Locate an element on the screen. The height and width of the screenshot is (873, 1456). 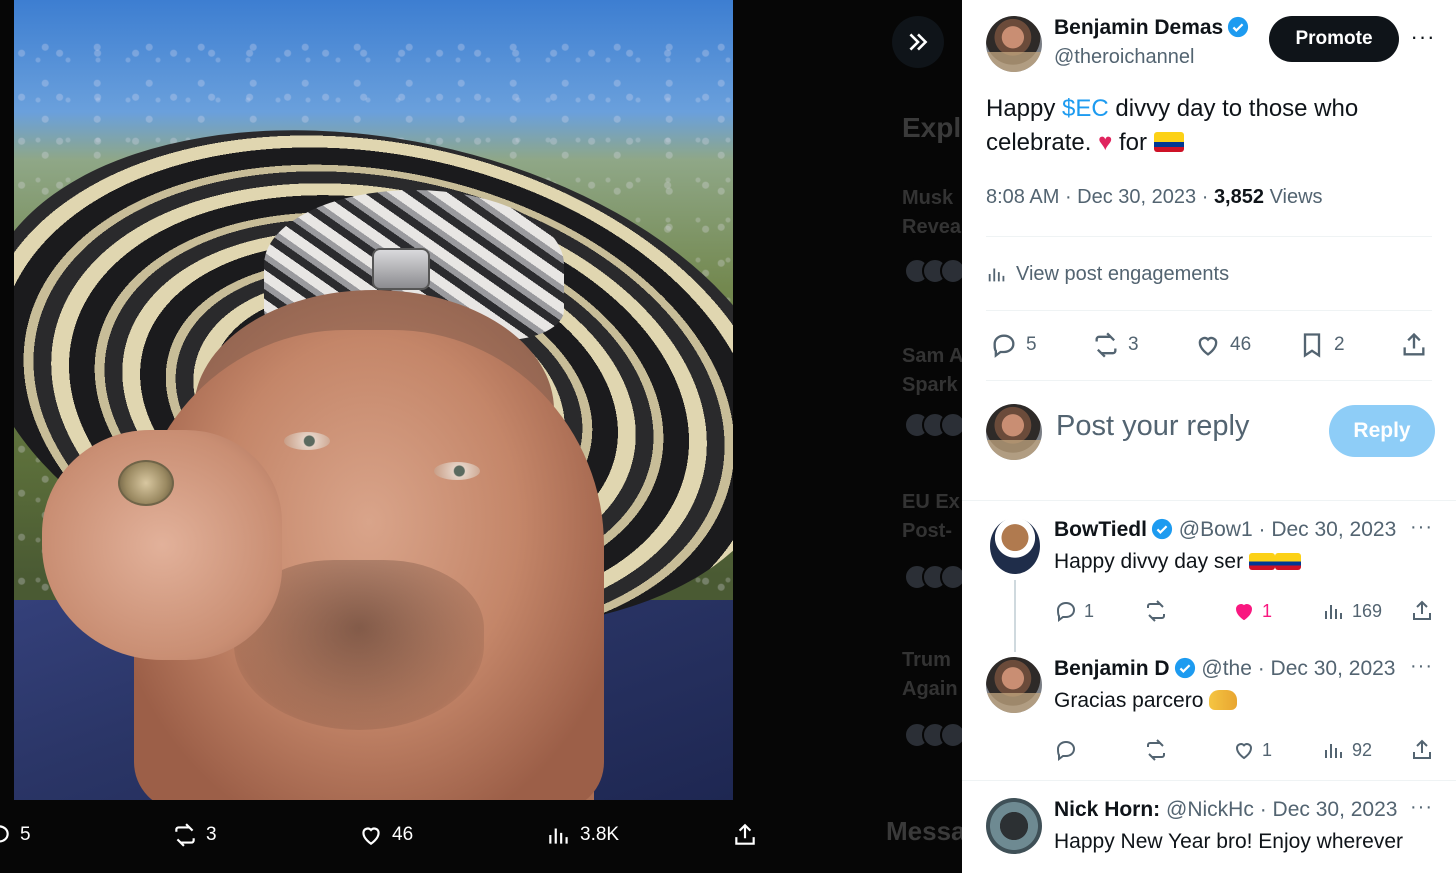
like-button: 46 is located at coordinates (1222, 345).